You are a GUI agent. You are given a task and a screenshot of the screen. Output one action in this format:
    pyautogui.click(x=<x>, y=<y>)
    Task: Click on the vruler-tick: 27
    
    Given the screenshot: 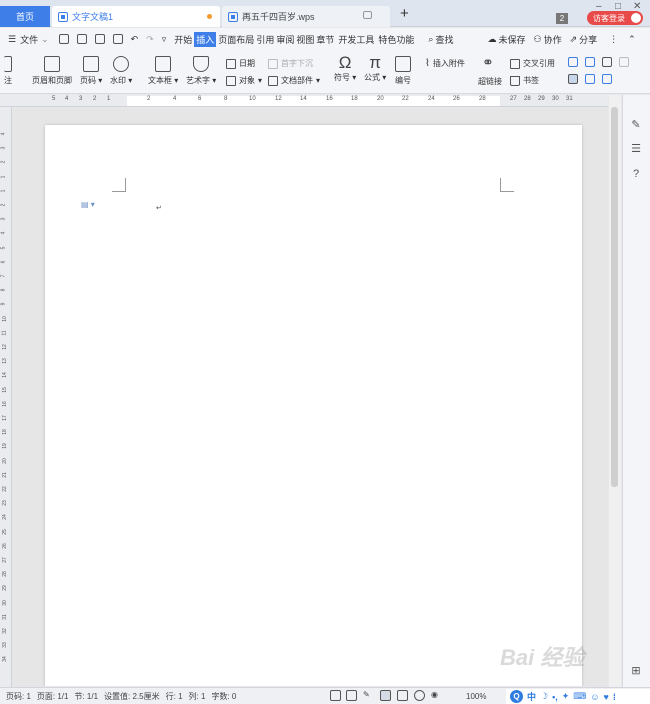 What is the action you would take?
    pyautogui.click(x=4, y=560)
    